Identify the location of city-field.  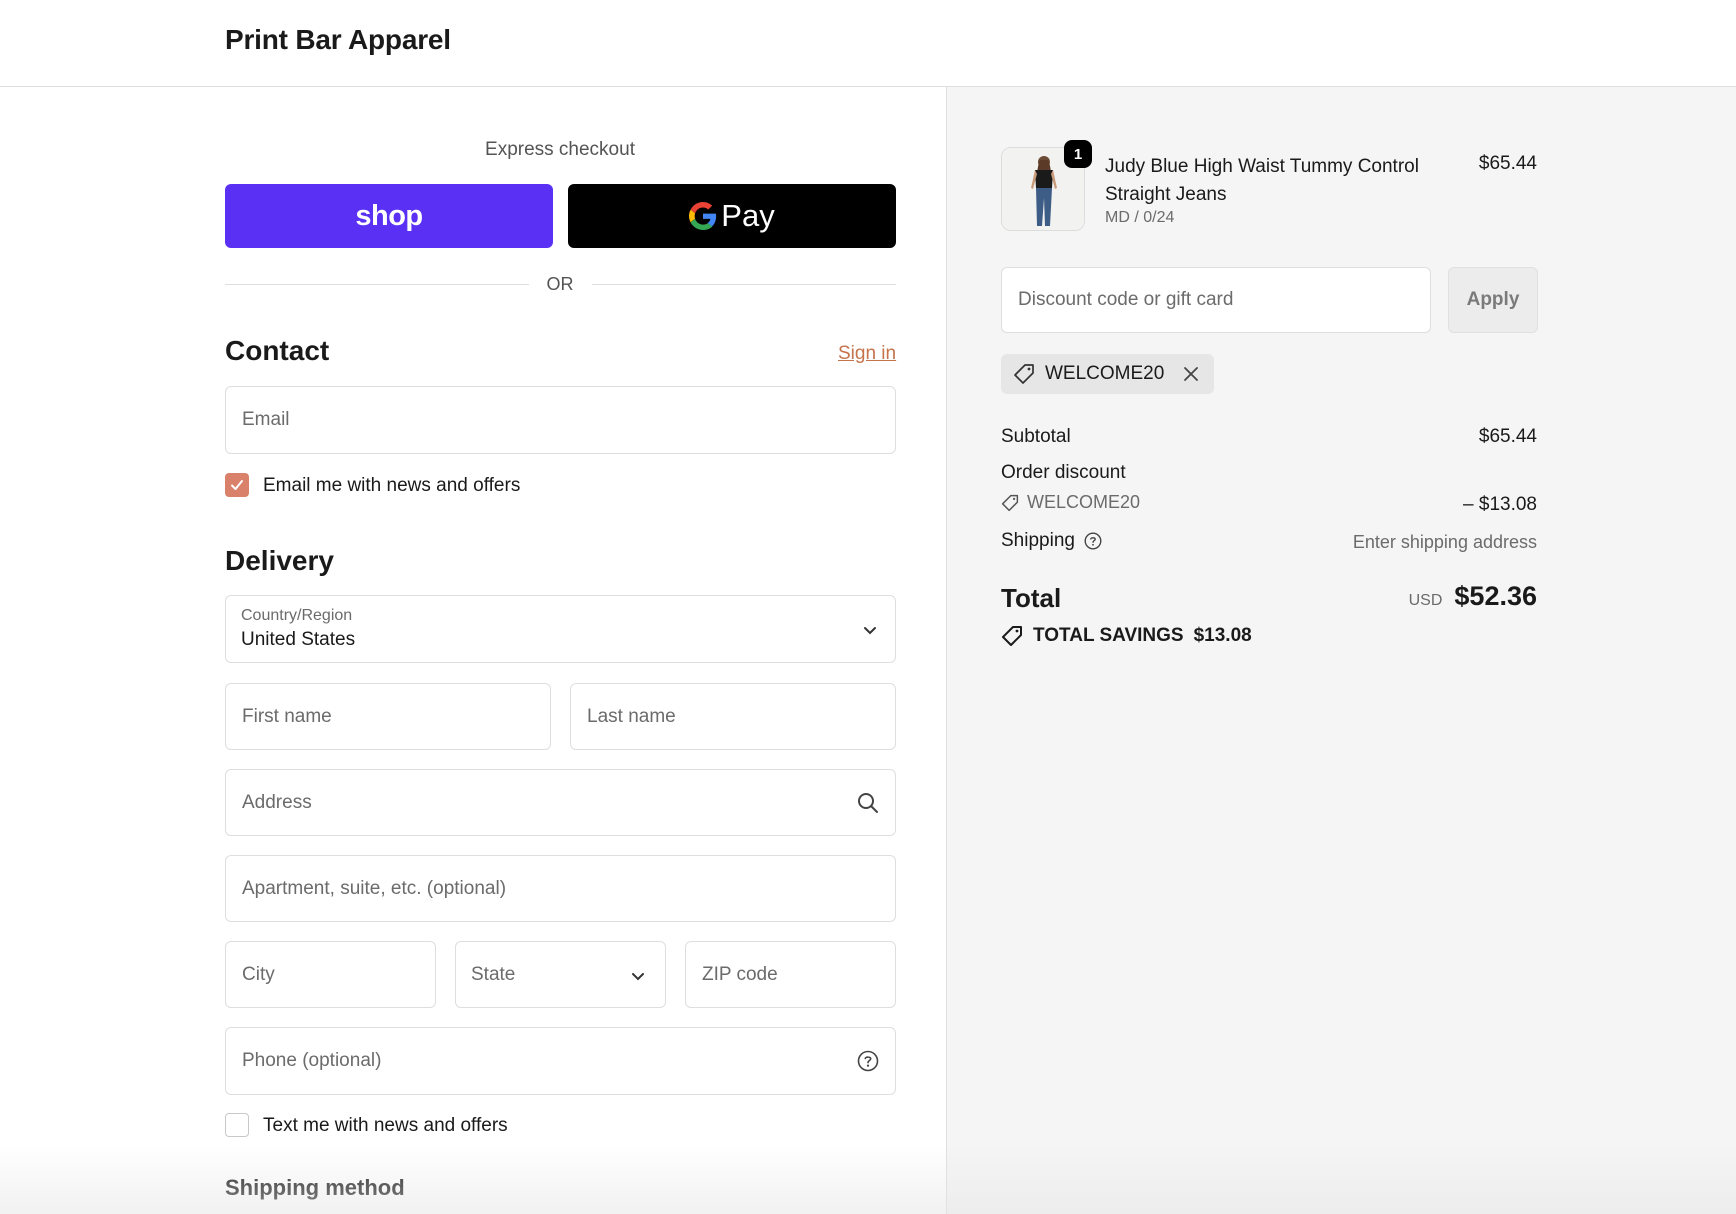
(330, 974).